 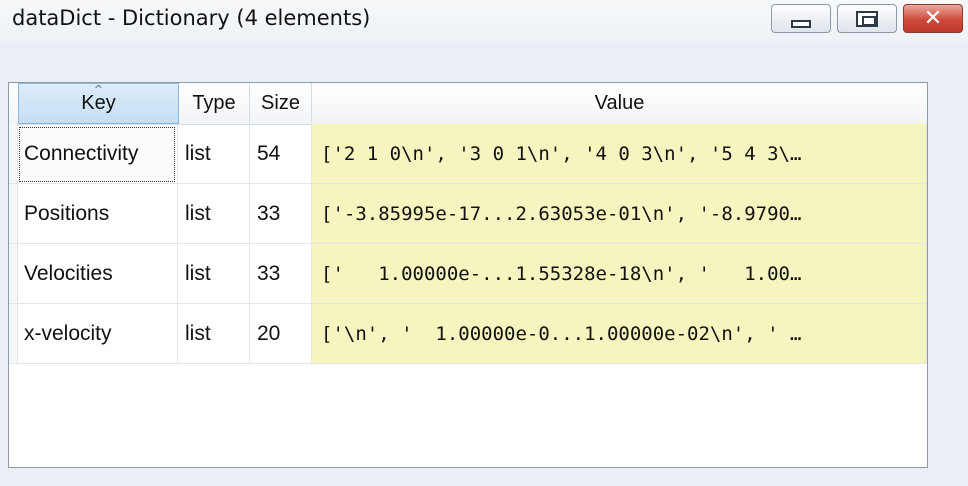 I want to click on column-header-value: Value, so click(x=619, y=103).